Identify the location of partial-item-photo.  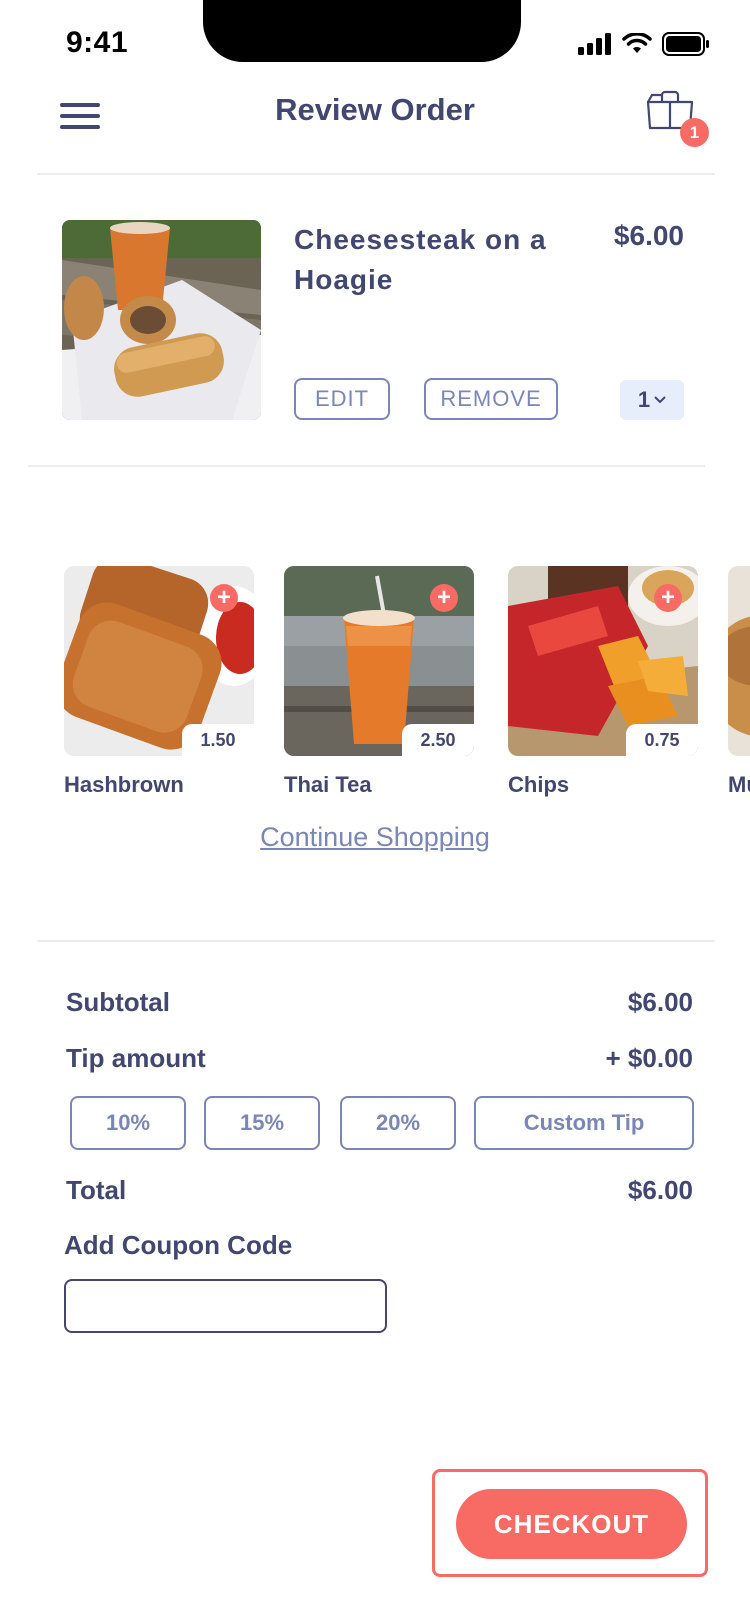
(739, 661).